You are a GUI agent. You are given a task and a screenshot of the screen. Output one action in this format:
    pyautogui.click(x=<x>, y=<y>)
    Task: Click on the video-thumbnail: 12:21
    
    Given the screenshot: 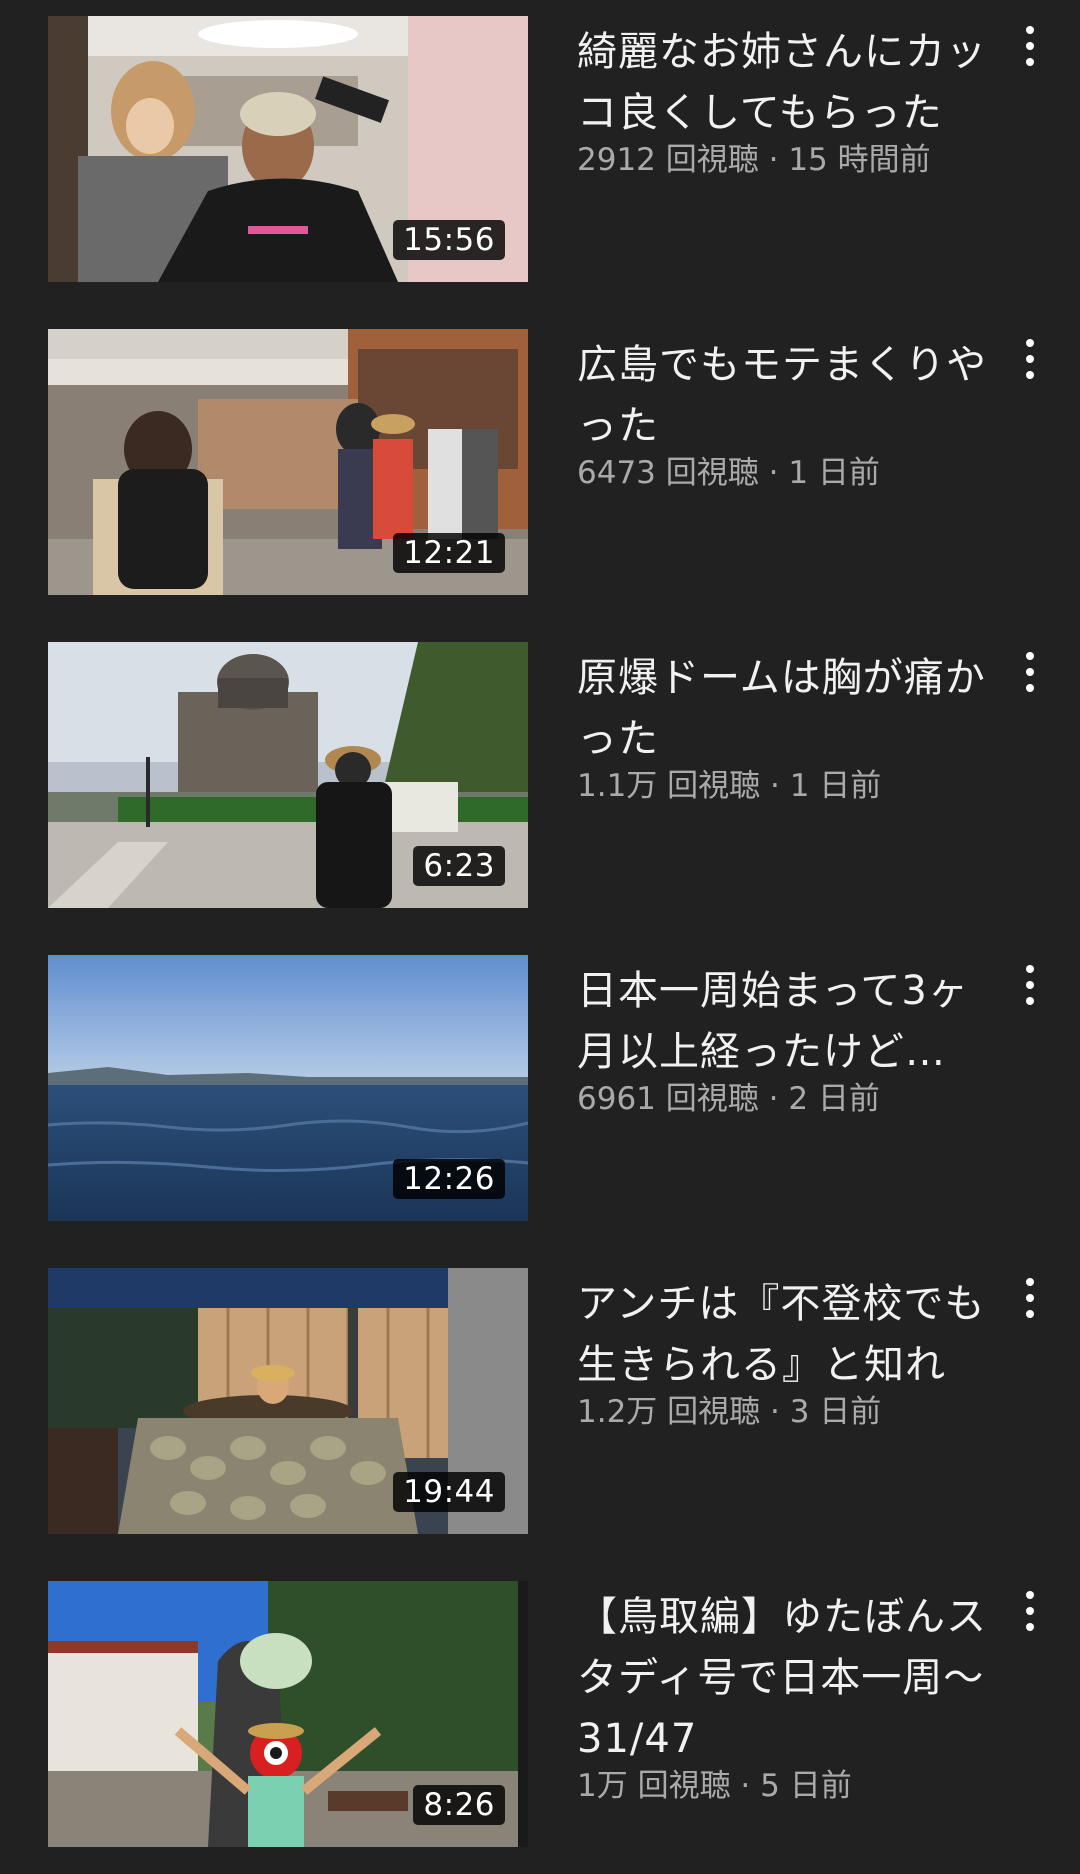 What is the action you would take?
    pyautogui.click(x=288, y=462)
    